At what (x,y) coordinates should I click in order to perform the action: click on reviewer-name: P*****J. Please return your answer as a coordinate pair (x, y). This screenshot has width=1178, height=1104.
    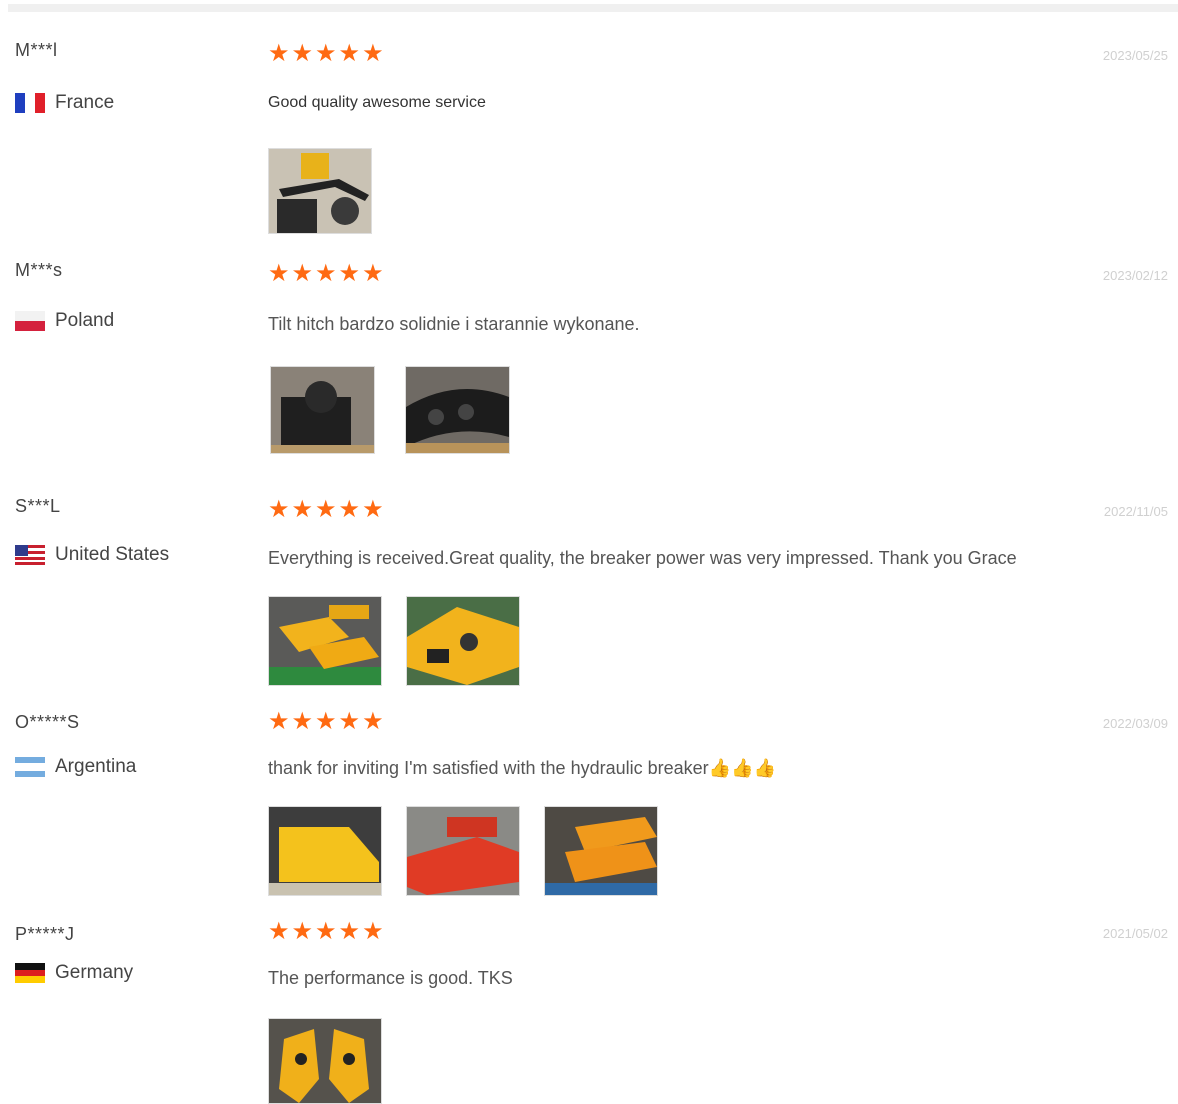
    Looking at the image, I should click on (45, 934).